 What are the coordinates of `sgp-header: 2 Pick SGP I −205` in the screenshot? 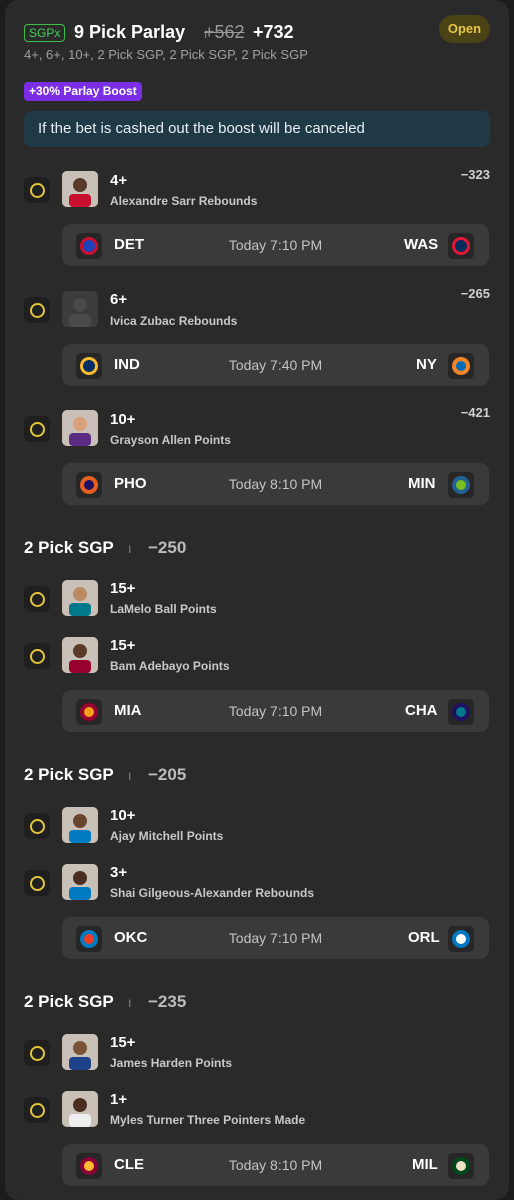 It's located at (105, 775).